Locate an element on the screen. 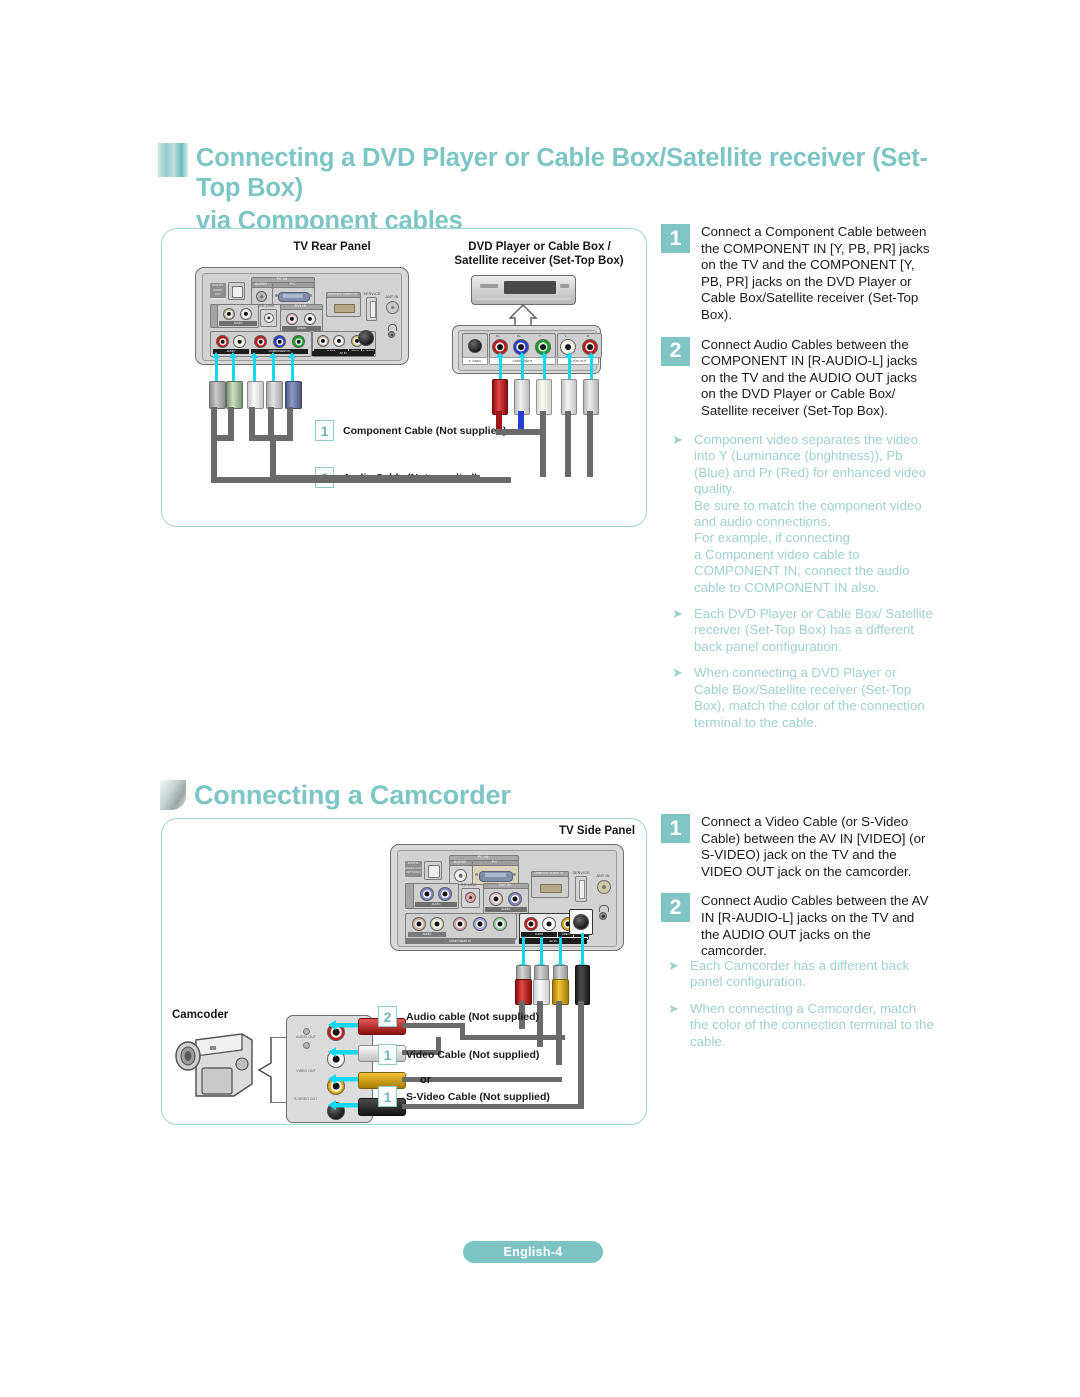 The image size is (1080, 1397). label-ant-in: ANT IN is located at coordinates (392, 297).